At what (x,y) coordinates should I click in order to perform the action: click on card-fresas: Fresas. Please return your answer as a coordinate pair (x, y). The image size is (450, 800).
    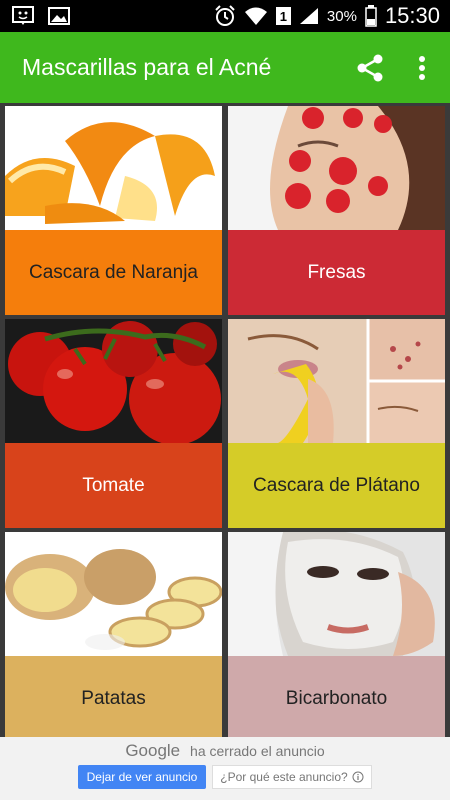
    Looking at the image, I should click on (336, 210).